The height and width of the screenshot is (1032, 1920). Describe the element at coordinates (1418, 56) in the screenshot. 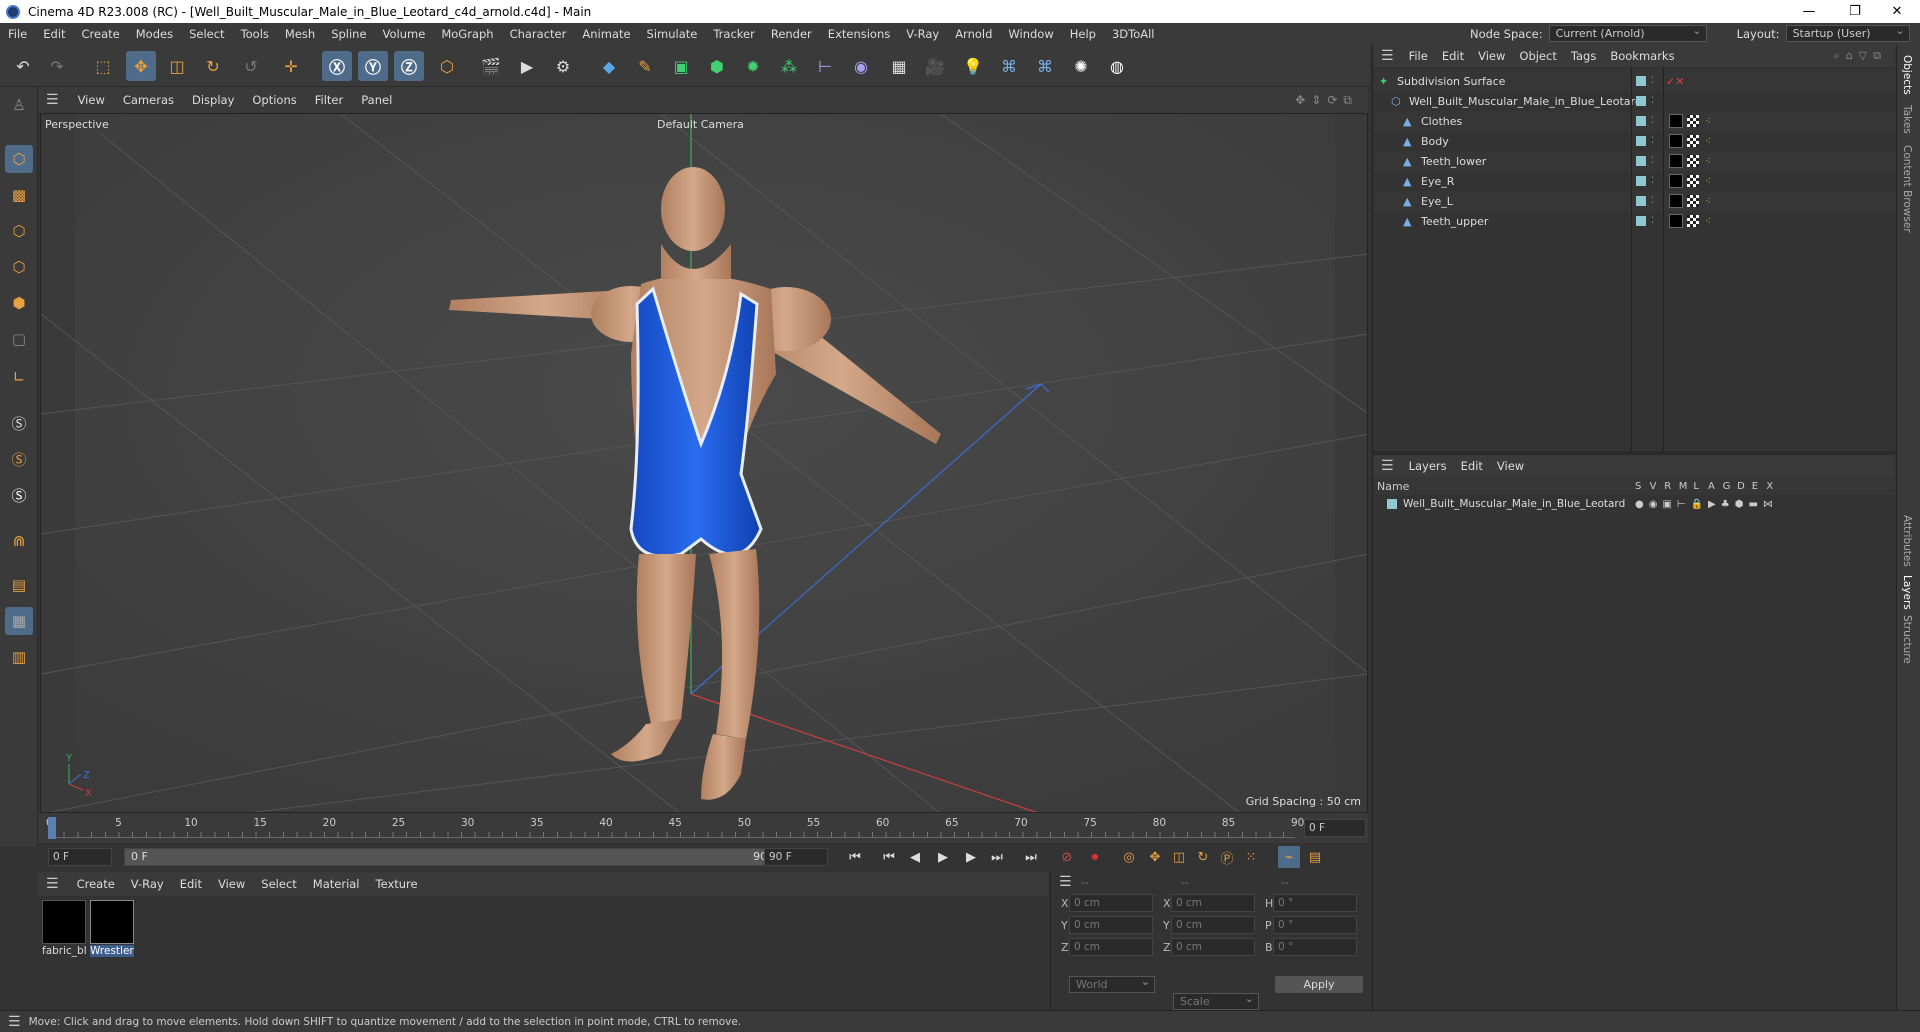

I see `object-menu-file: File` at that location.